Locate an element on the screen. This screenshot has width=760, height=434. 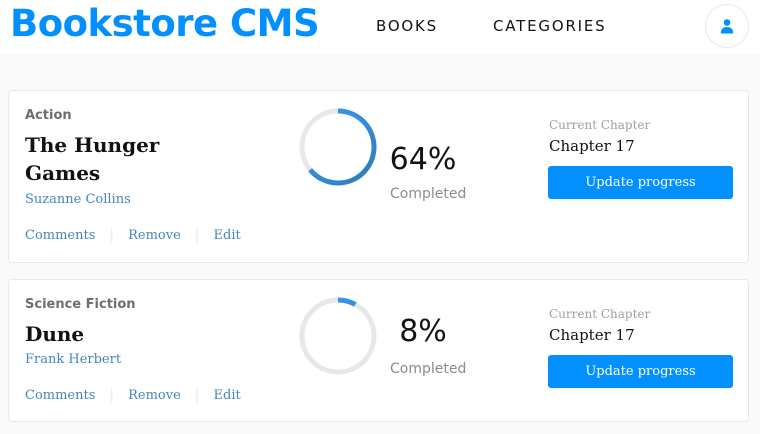
progress-percent: 8% is located at coordinates (423, 331).